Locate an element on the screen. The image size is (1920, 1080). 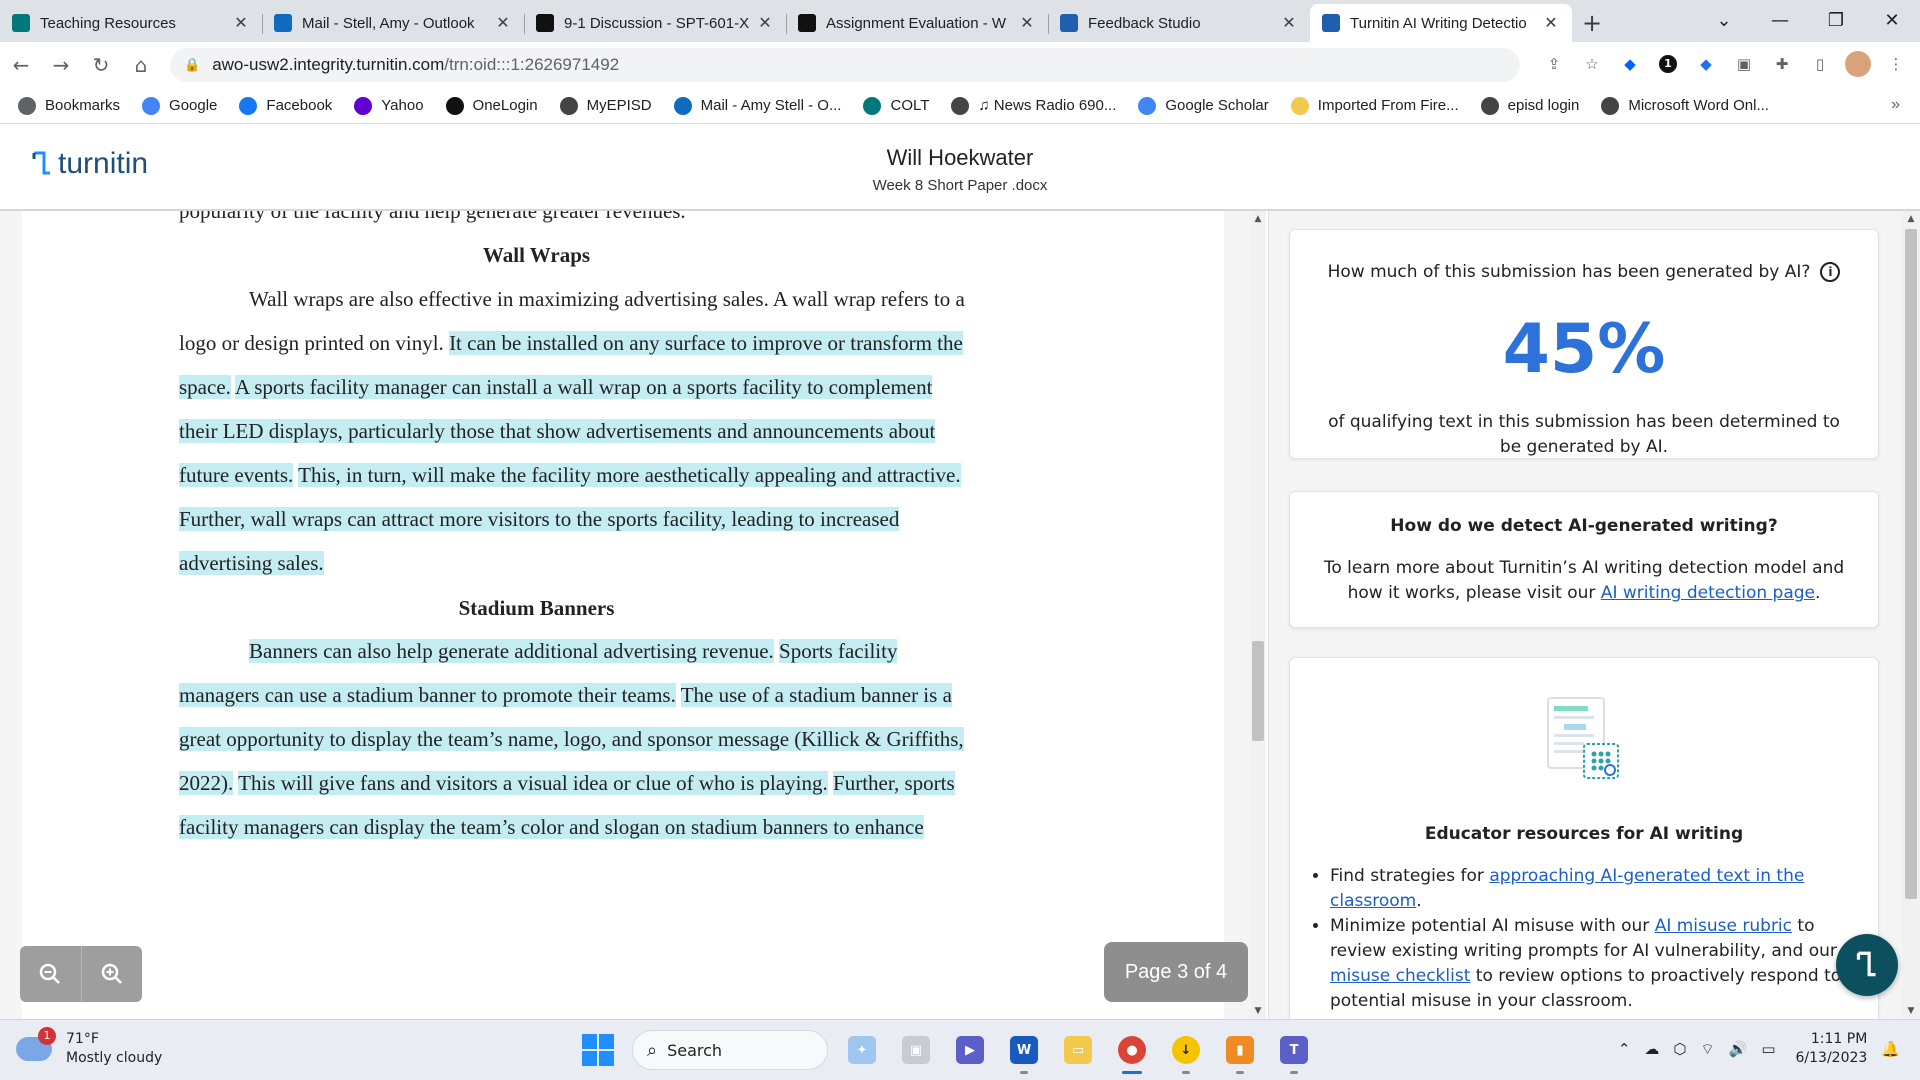
battery-icon: ▭ is located at coordinates (1768, 1049).